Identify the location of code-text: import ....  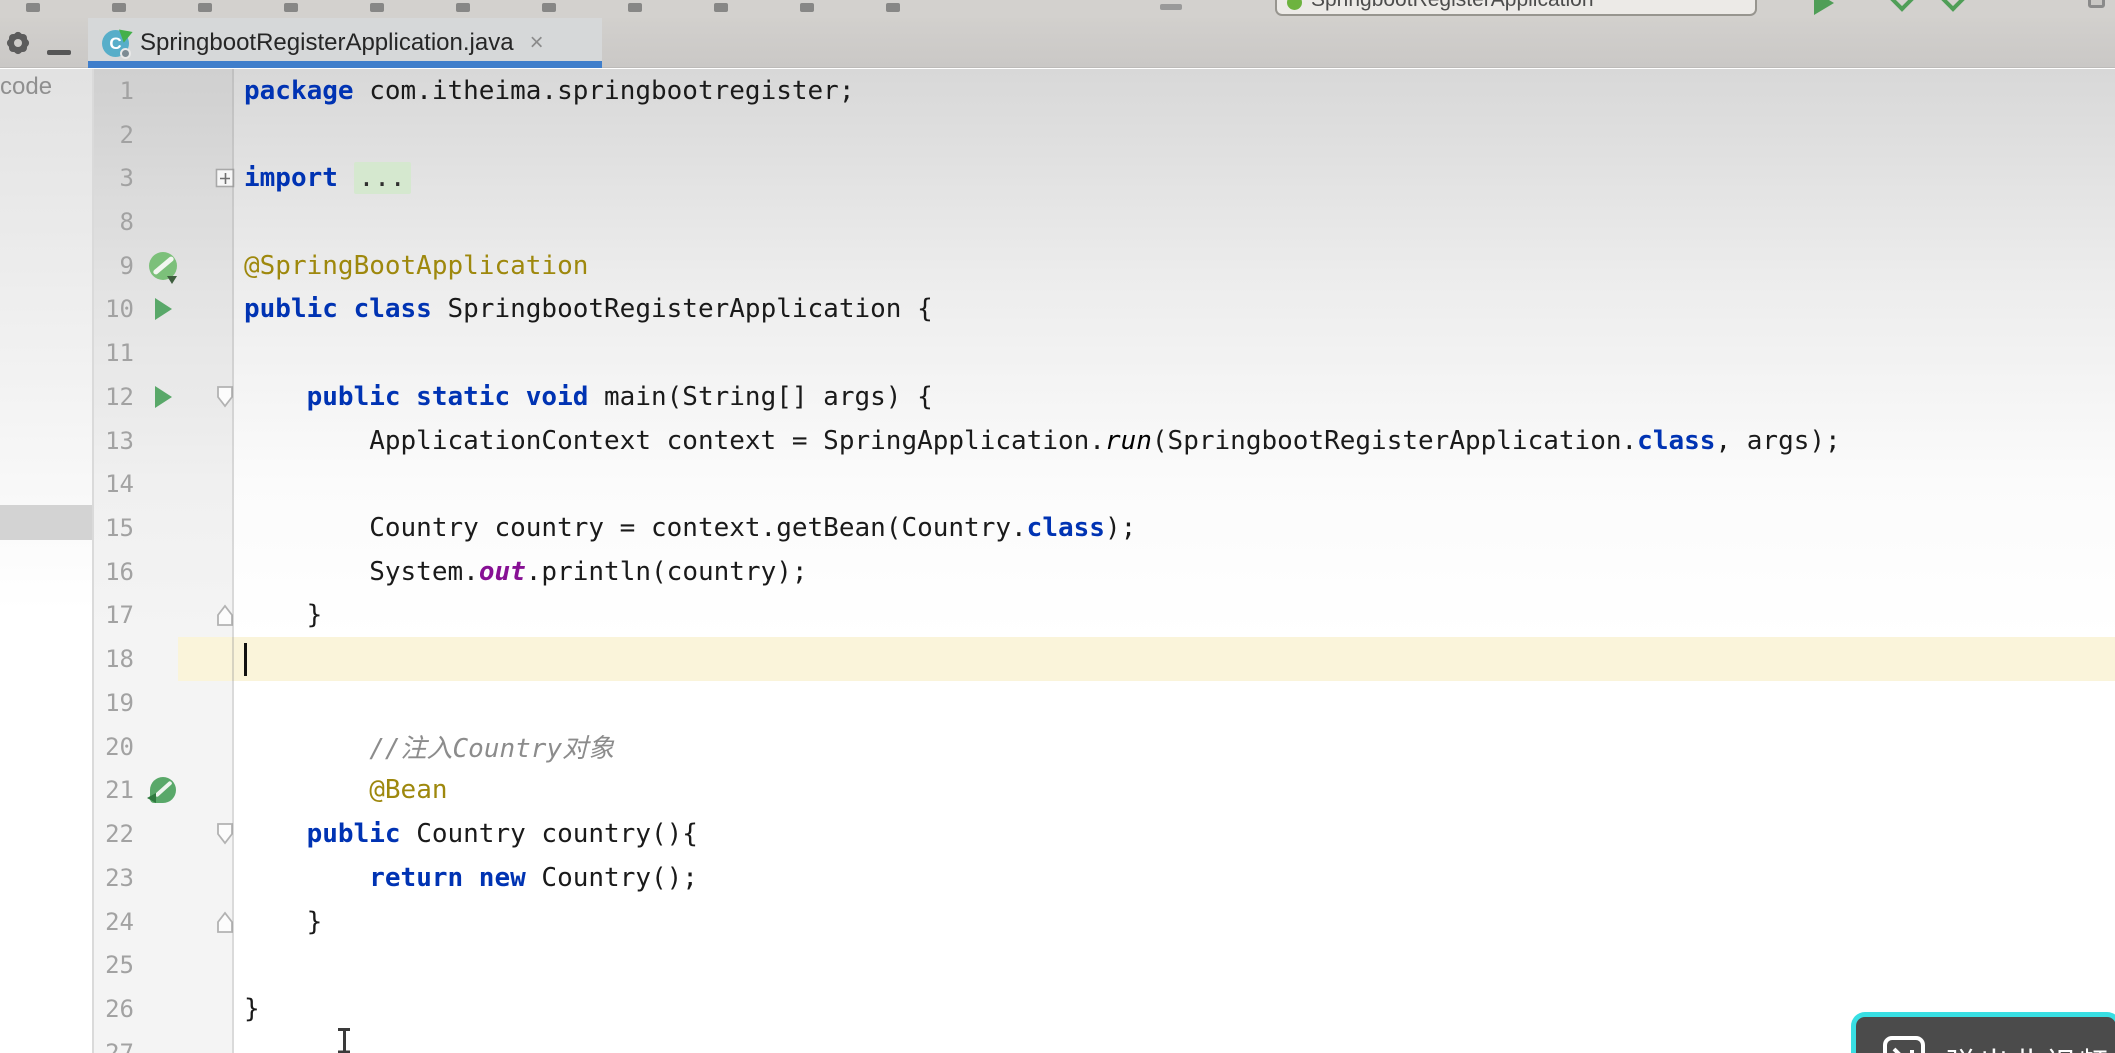
(1179, 178).